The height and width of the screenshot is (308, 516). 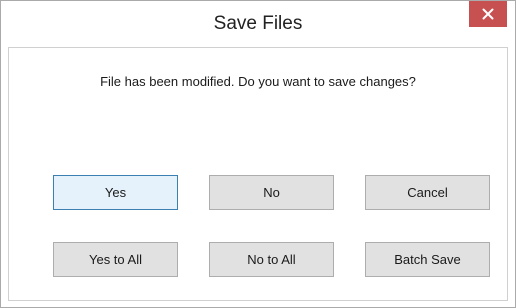 I want to click on yes-button: Yes, so click(x=115, y=192).